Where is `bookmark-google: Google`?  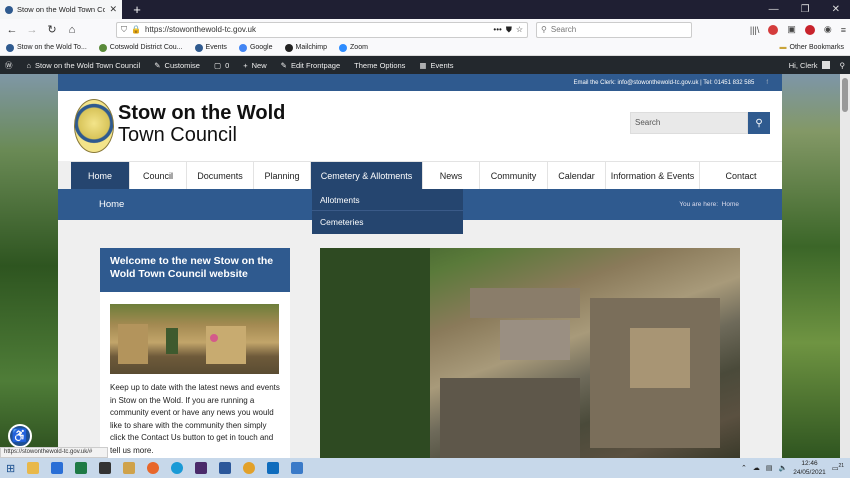
bookmark-google: Google is located at coordinates (255, 47).